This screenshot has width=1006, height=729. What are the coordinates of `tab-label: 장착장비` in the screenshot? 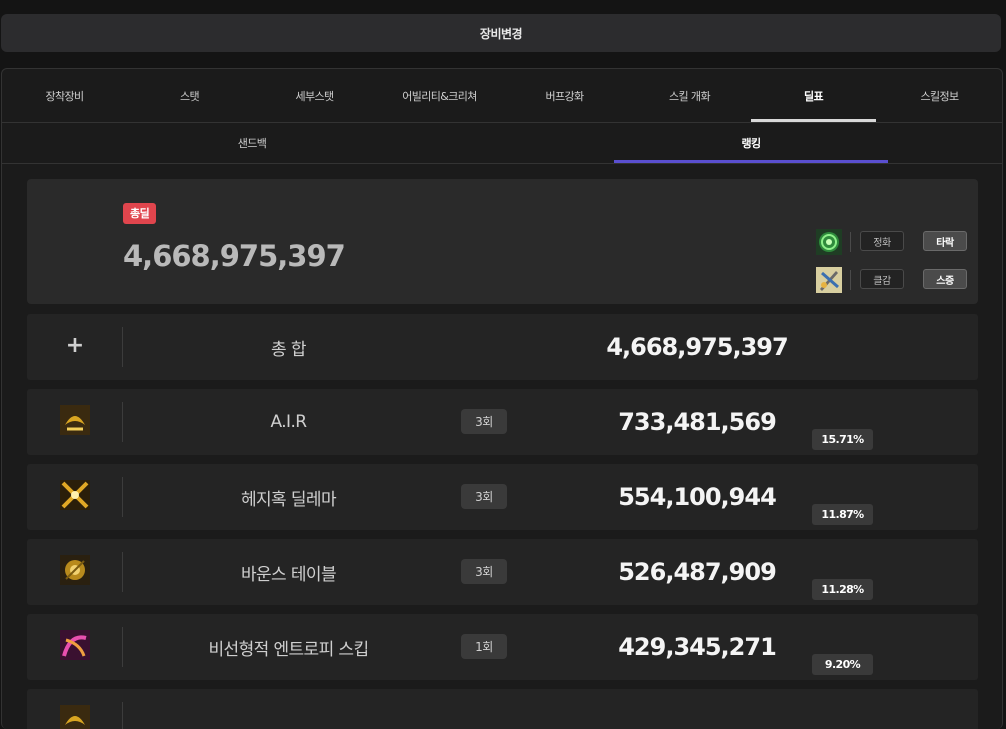 It's located at (64, 96).